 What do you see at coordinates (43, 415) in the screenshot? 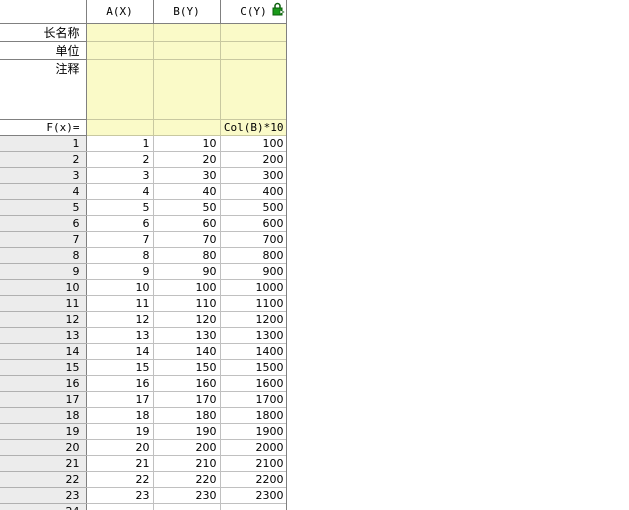
I see `row-number: 18` at bounding box center [43, 415].